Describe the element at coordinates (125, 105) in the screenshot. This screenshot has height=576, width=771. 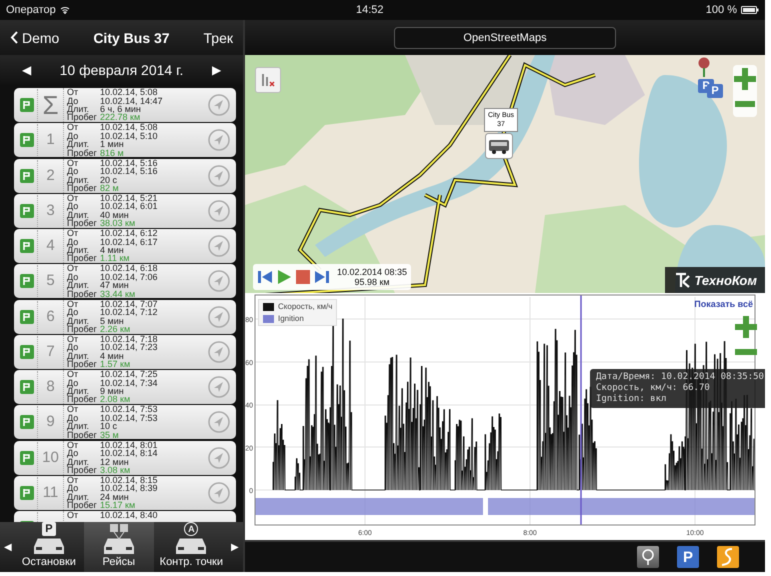
I see `trip-row: Σ От 10.02.14, 5:08 До 10.02.14, 14:47 Длит. 6 ч, 6 мин Пробег 222.78 км` at that location.